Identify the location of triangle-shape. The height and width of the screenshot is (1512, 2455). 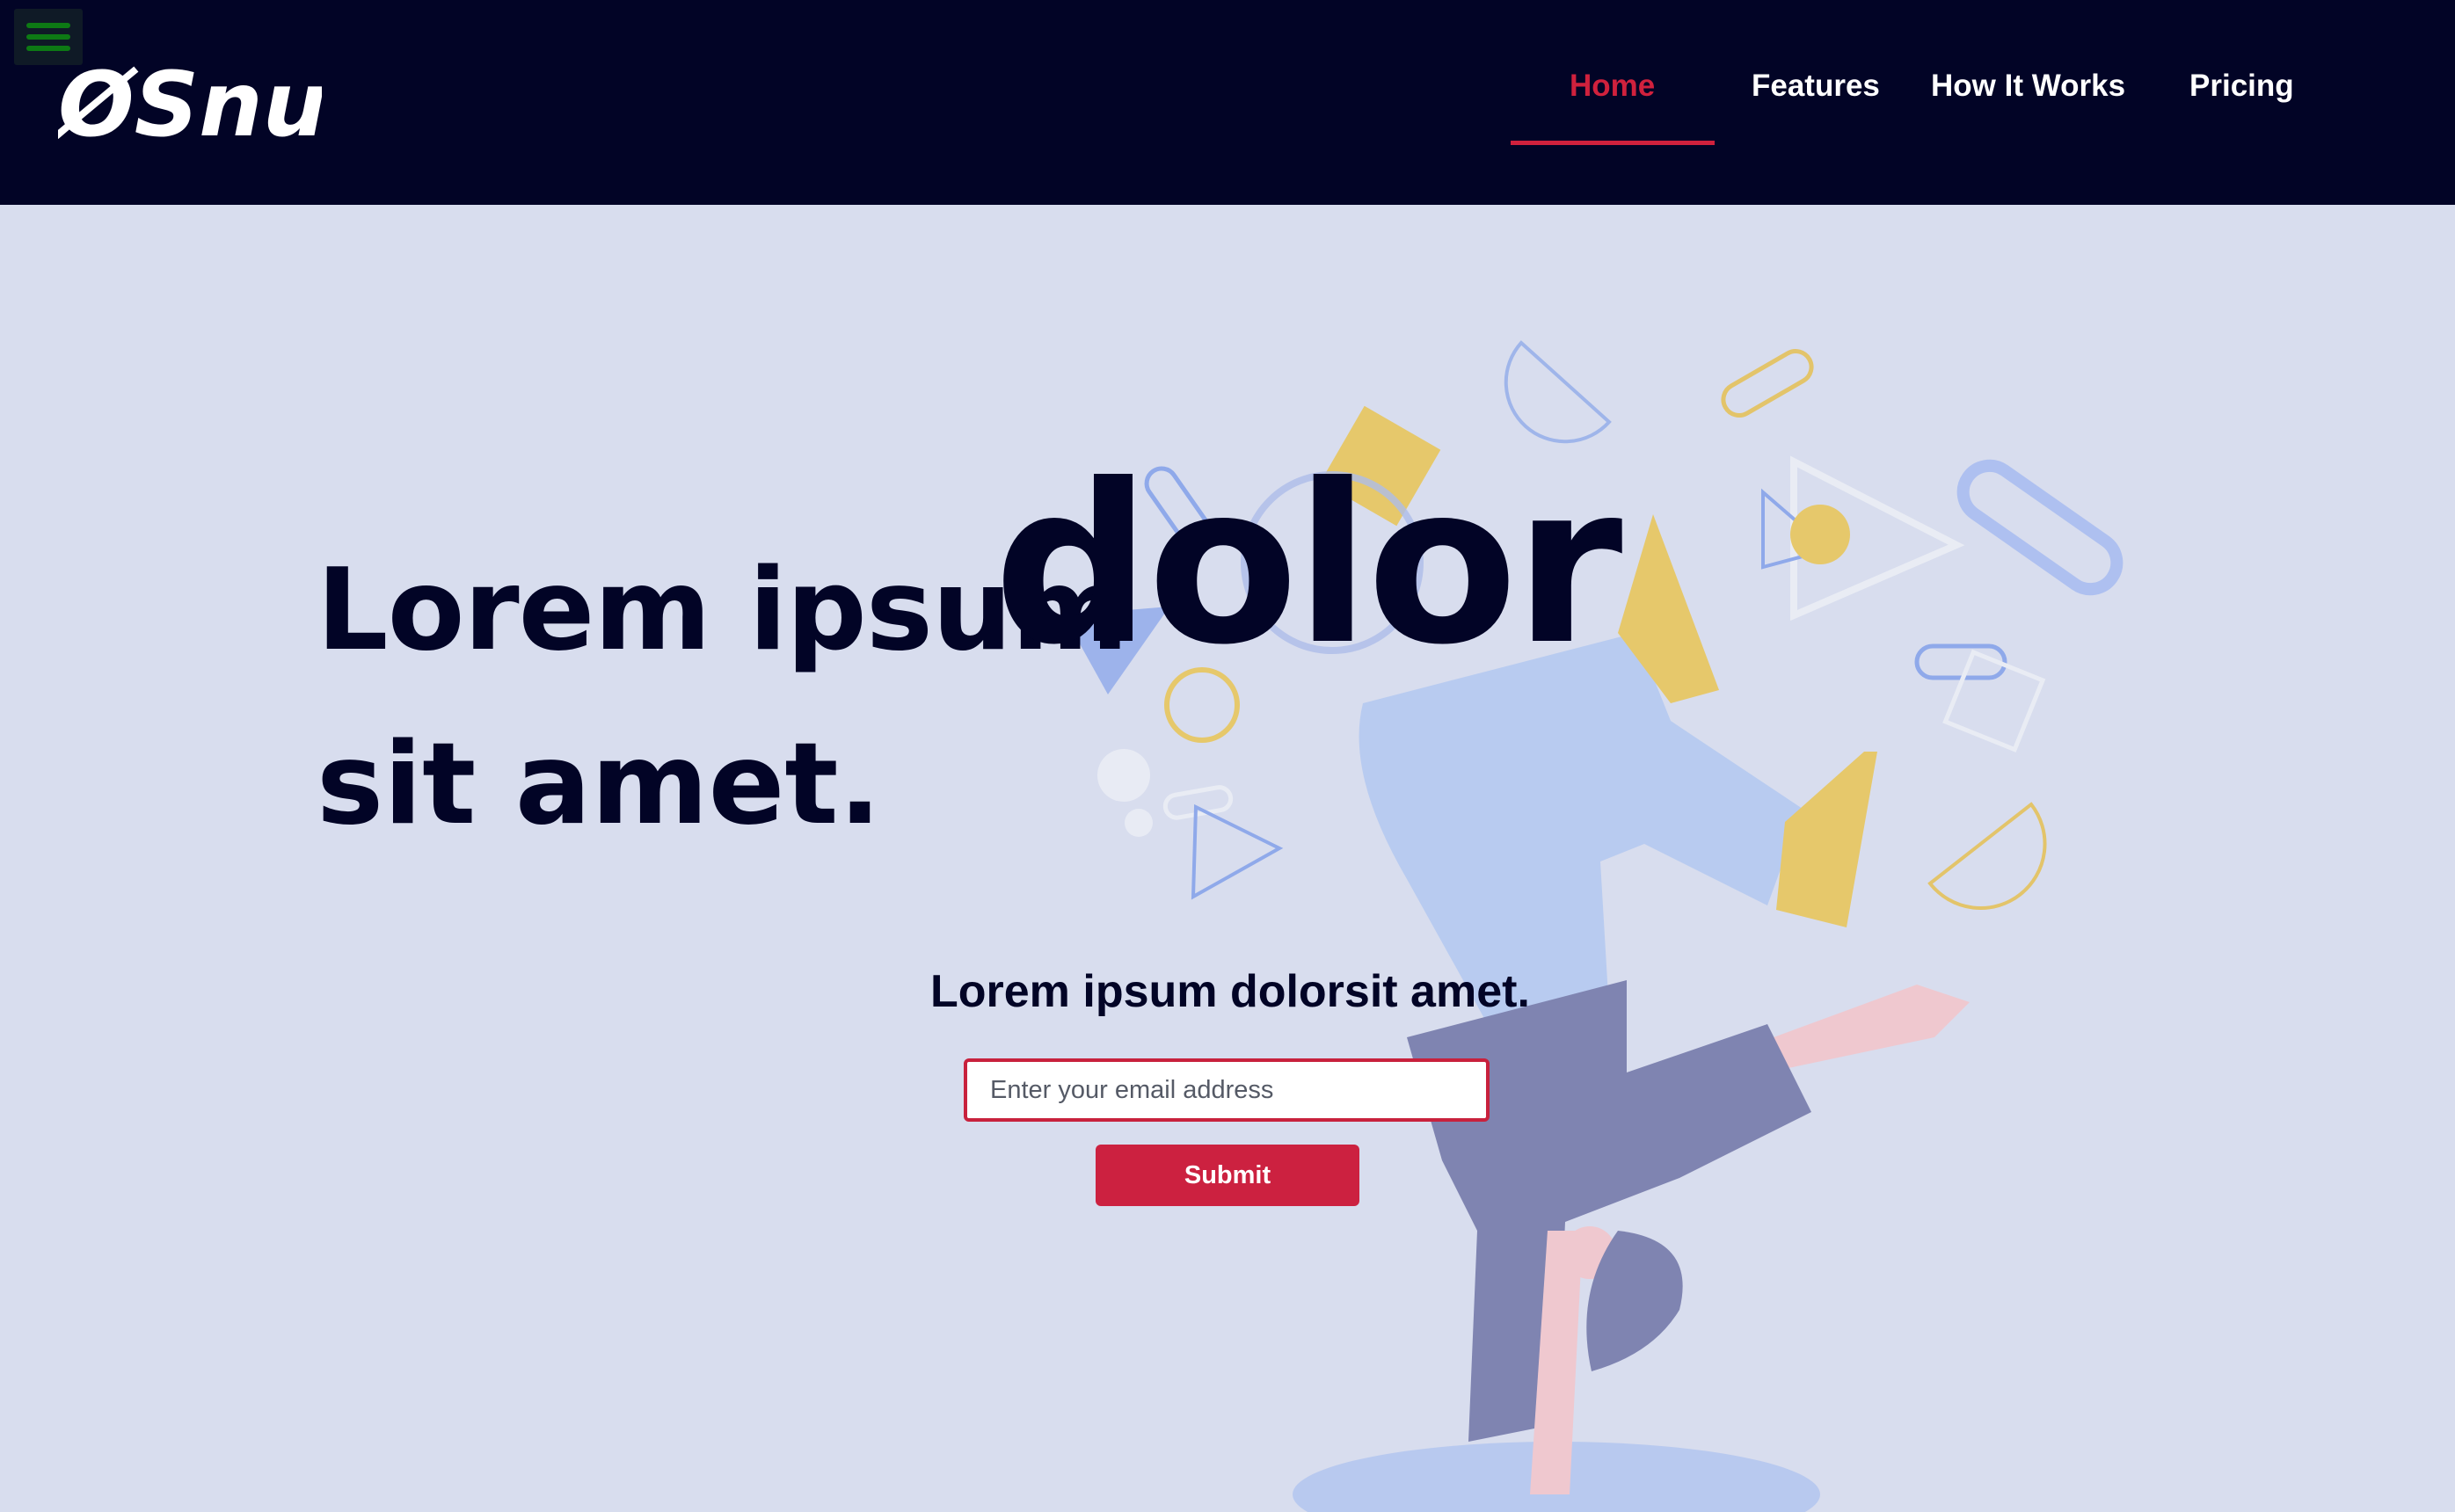
(1237, 852).